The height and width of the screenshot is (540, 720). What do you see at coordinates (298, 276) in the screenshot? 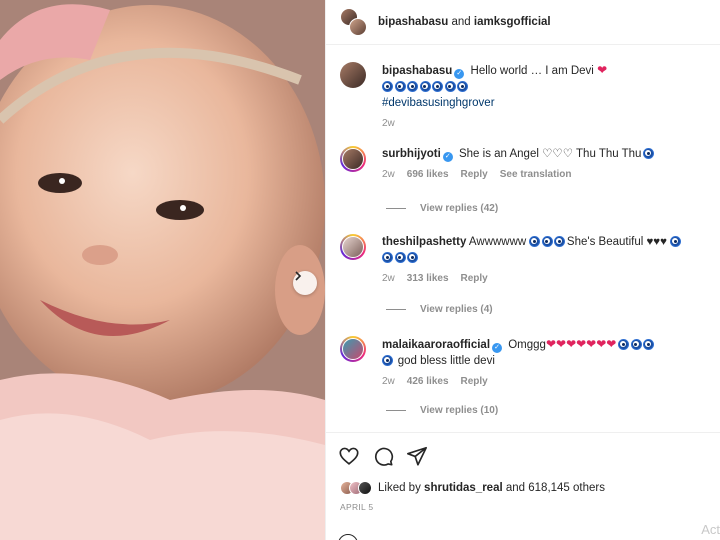
I see `chevron-right-icon` at bounding box center [298, 276].